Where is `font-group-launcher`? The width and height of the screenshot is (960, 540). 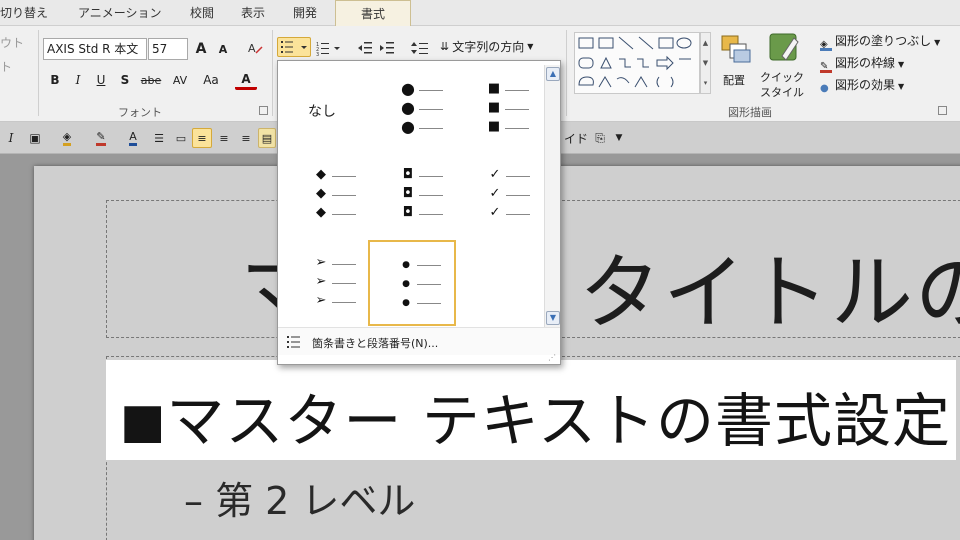 font-group-launcher is located at coordinates (263, 110).